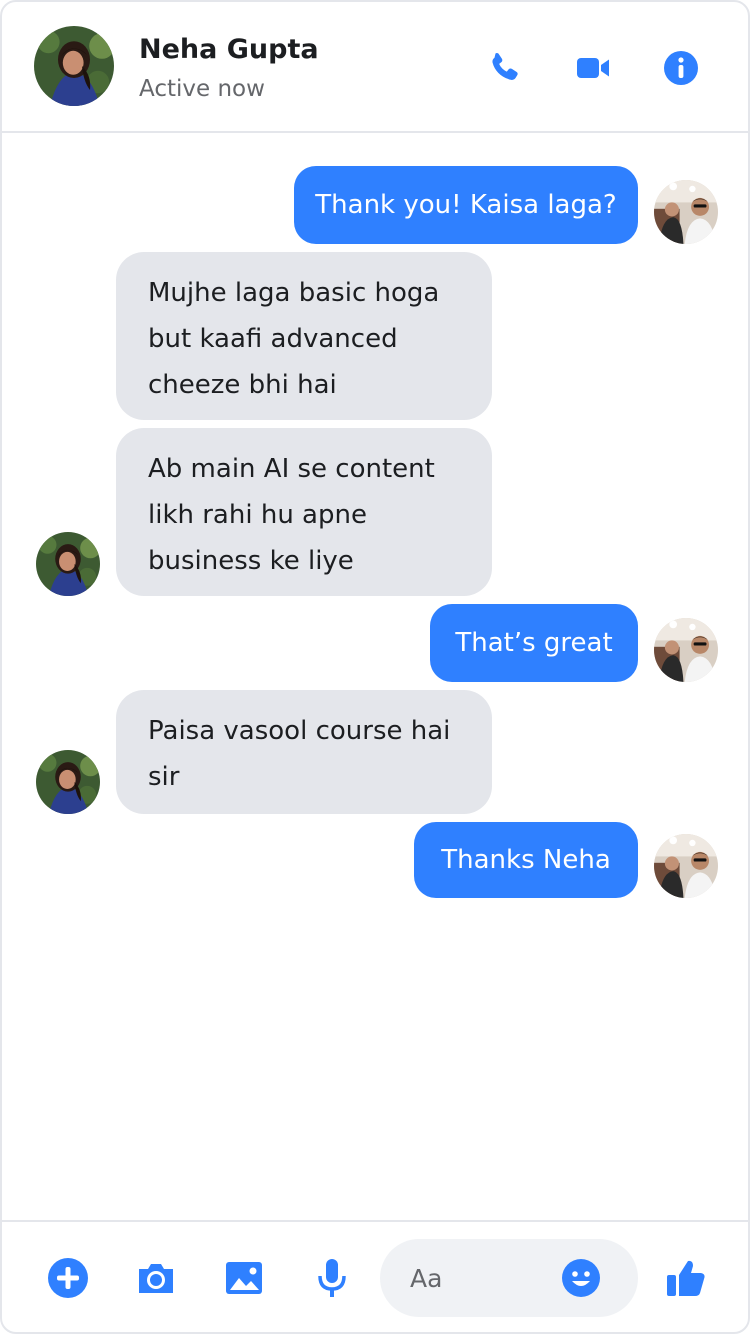 This screenshot has height=1334, width=750. Describe the element at coordinates (304, 752) in the screenshot. I see `incoming-message: Paisa vasool course hai sir` at that location.